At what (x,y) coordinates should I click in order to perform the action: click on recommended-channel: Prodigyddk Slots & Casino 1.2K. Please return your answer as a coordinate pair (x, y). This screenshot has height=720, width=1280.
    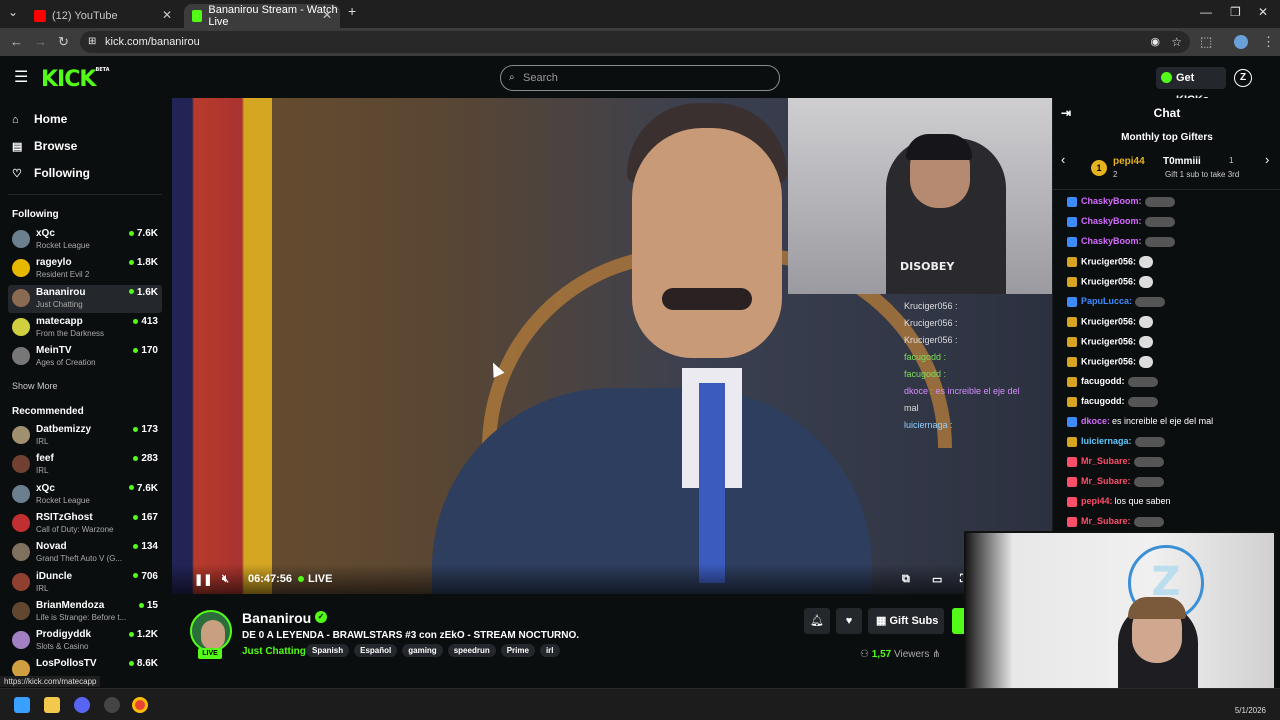
    Looking at the image, I should click on (85, 641).